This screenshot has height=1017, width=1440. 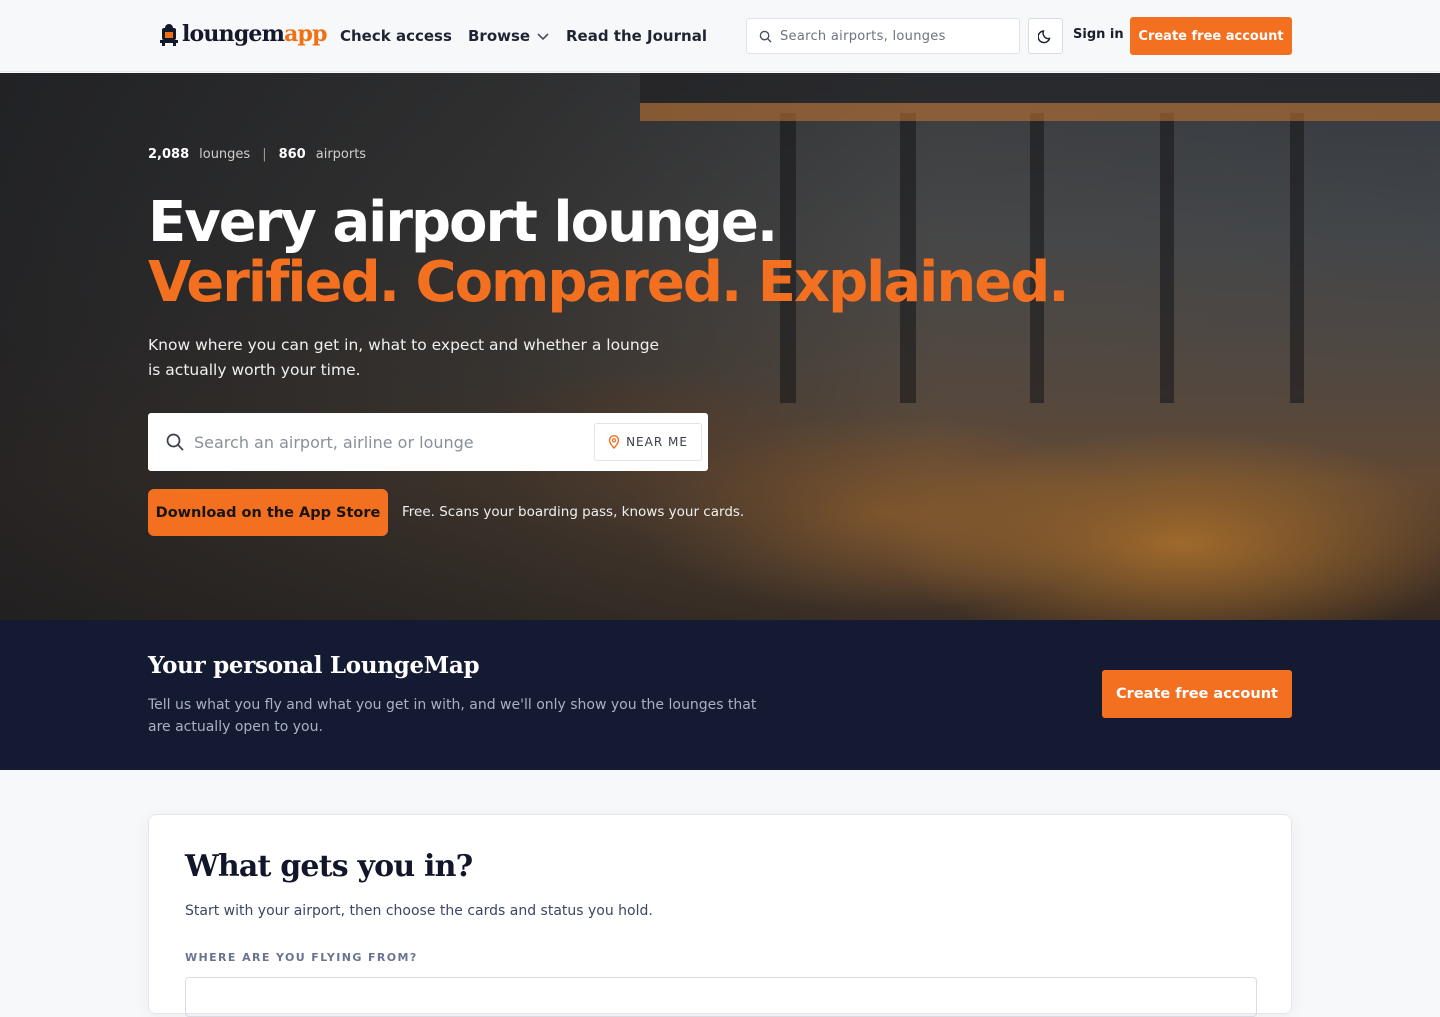 What do you see at coordinates (721, 997) in the screenshot?
I see `departure-airport-input` at bounding box center [721, 997].